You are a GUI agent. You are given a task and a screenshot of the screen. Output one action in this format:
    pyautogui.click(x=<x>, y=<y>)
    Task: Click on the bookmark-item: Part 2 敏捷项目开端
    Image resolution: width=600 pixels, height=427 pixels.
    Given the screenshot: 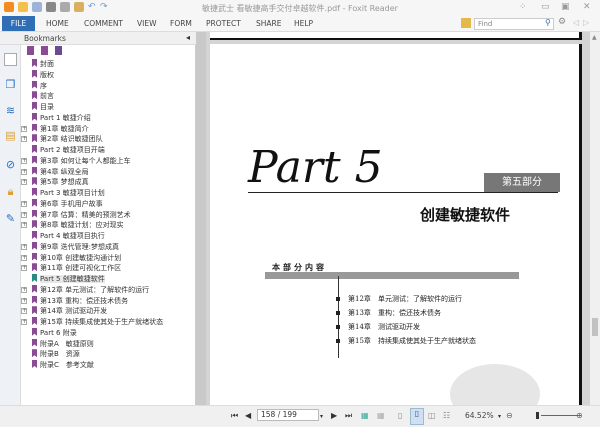 What is the action you would take?
    pyautogui.click(x=68, y=150)
    